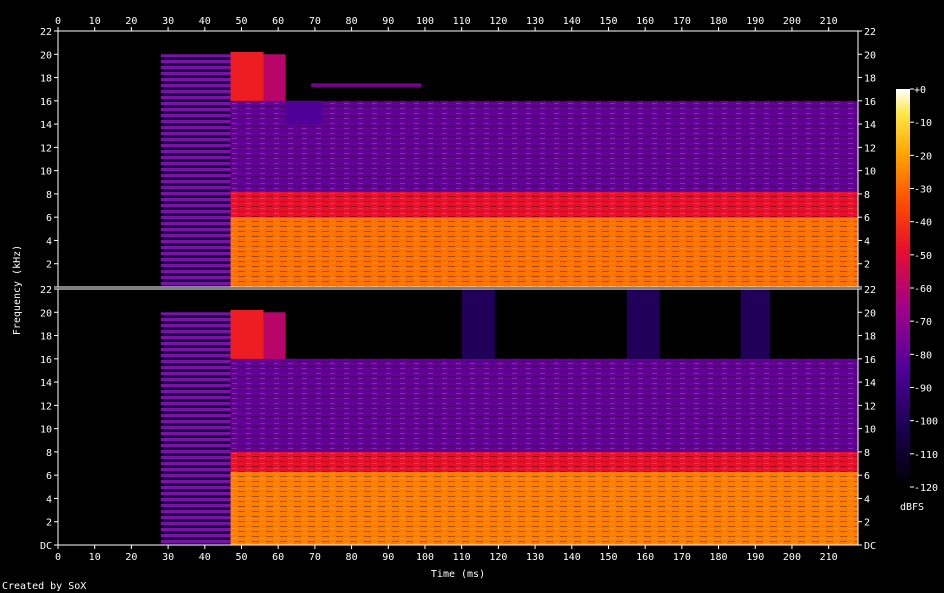 The width and height of the screenshot is (944, 593). Describe the element at coordinates (352, 557) in the screenshot. I see `x-tick-label: 80` at that location.